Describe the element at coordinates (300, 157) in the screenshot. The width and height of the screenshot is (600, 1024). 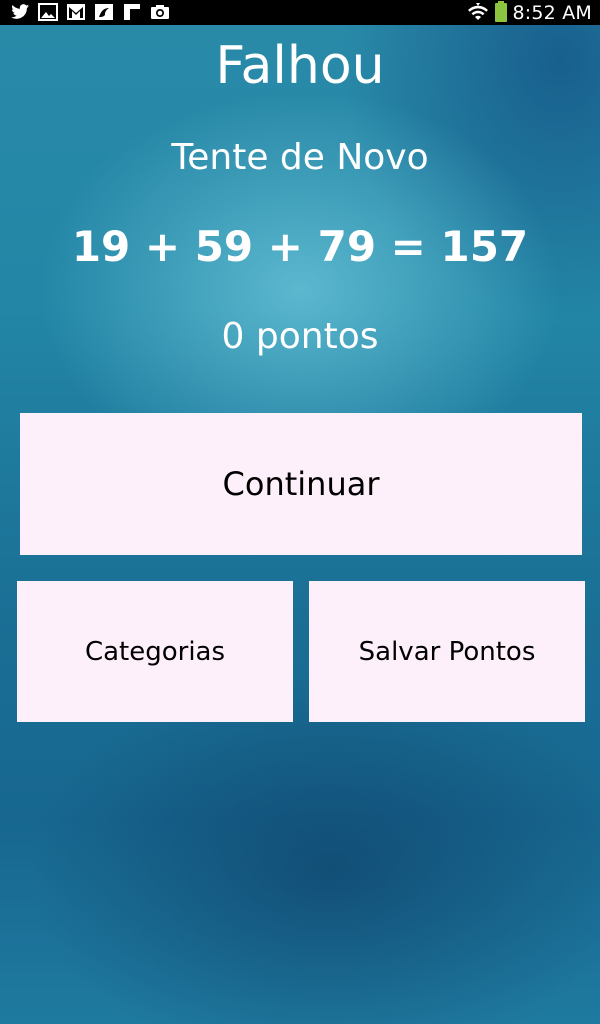
I see `result-subtitle: Tente de Novo` at that location.